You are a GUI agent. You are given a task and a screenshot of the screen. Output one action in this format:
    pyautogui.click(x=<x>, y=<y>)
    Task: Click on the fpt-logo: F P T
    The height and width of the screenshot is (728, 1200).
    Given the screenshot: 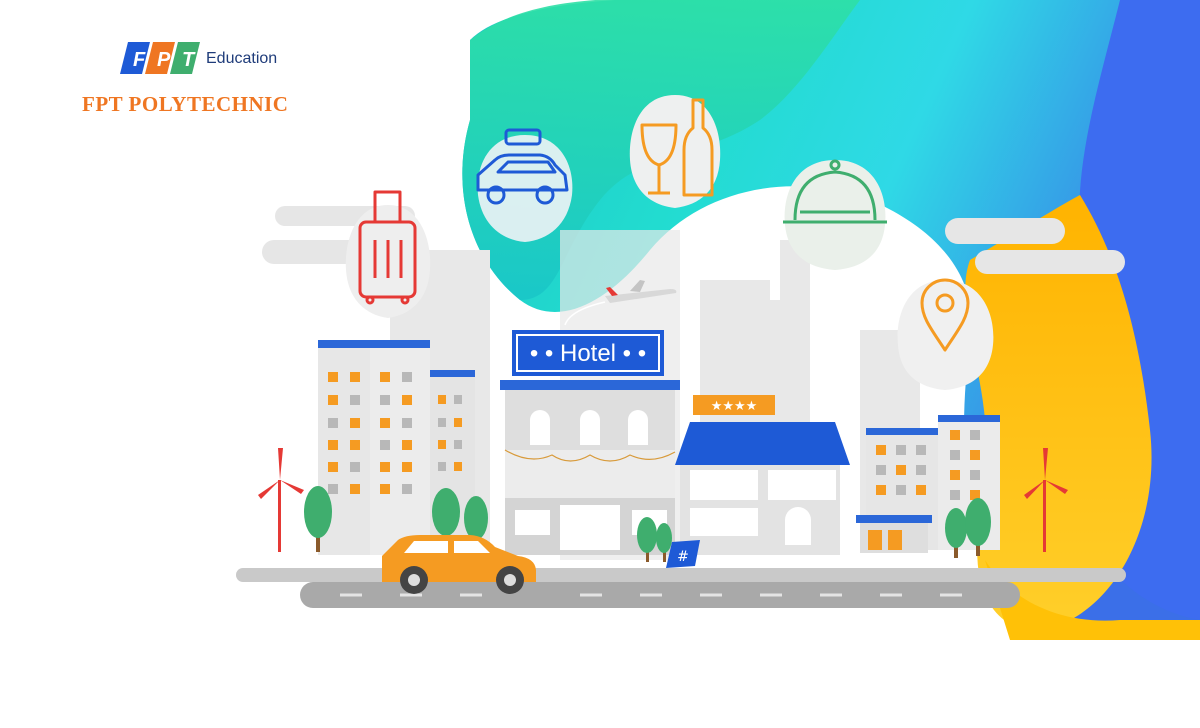 What is the action you would take?
    pyautogui.click(x=160, y=58)
    